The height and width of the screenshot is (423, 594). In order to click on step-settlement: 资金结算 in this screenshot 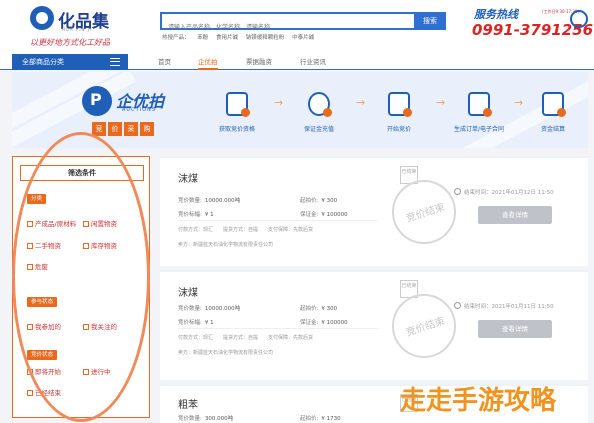, I will do `click(553, 112)`.